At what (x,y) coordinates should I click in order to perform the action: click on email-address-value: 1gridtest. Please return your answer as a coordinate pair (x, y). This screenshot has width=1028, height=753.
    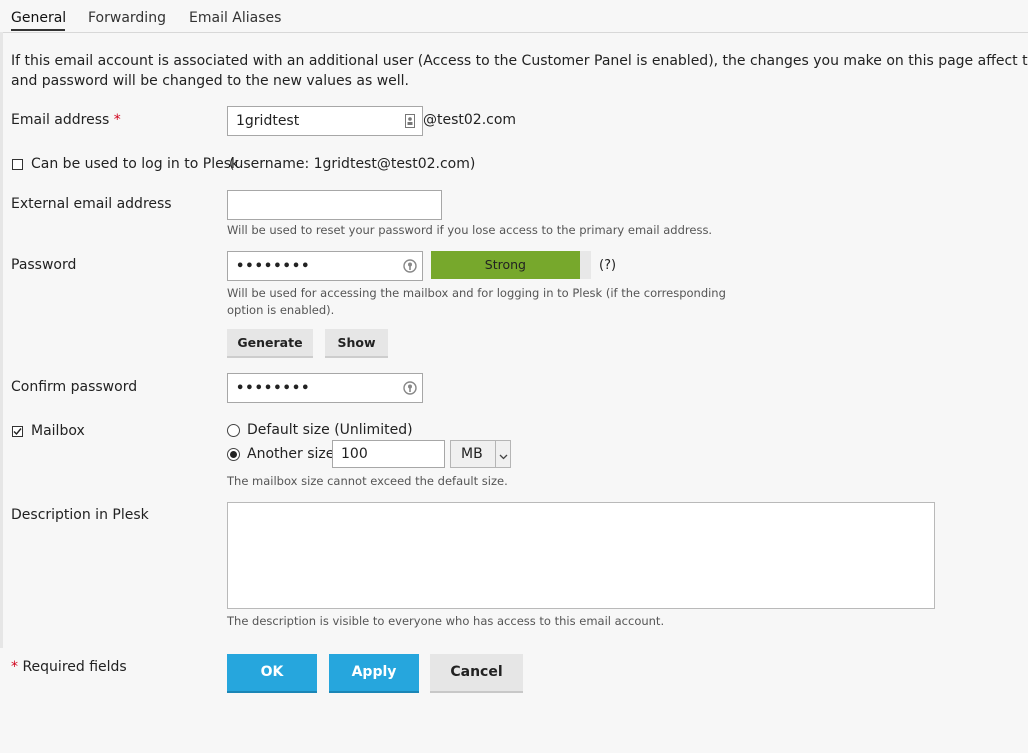
    Looking at the image, I should click on (268, 121).